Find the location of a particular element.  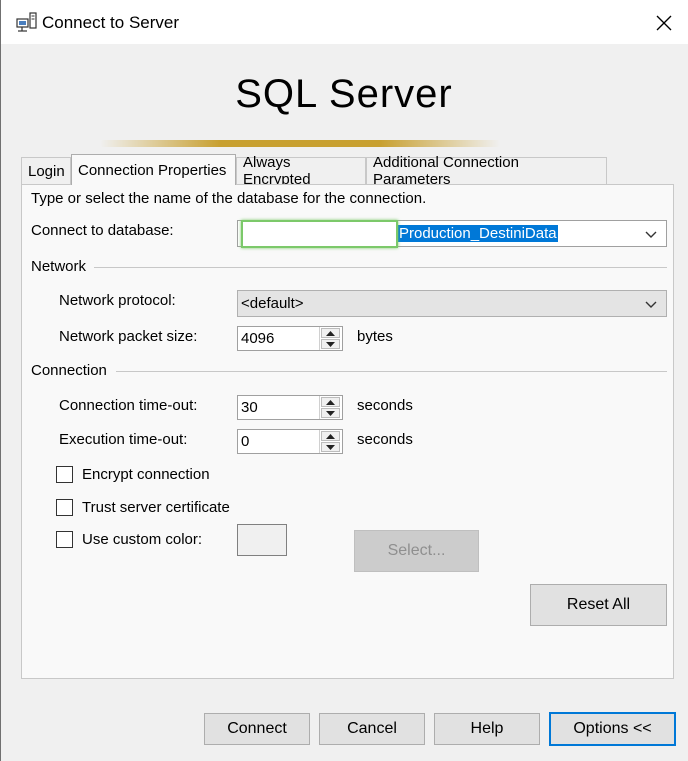

execution-timeout-spin-buttons is located at coordinates (330, 441).